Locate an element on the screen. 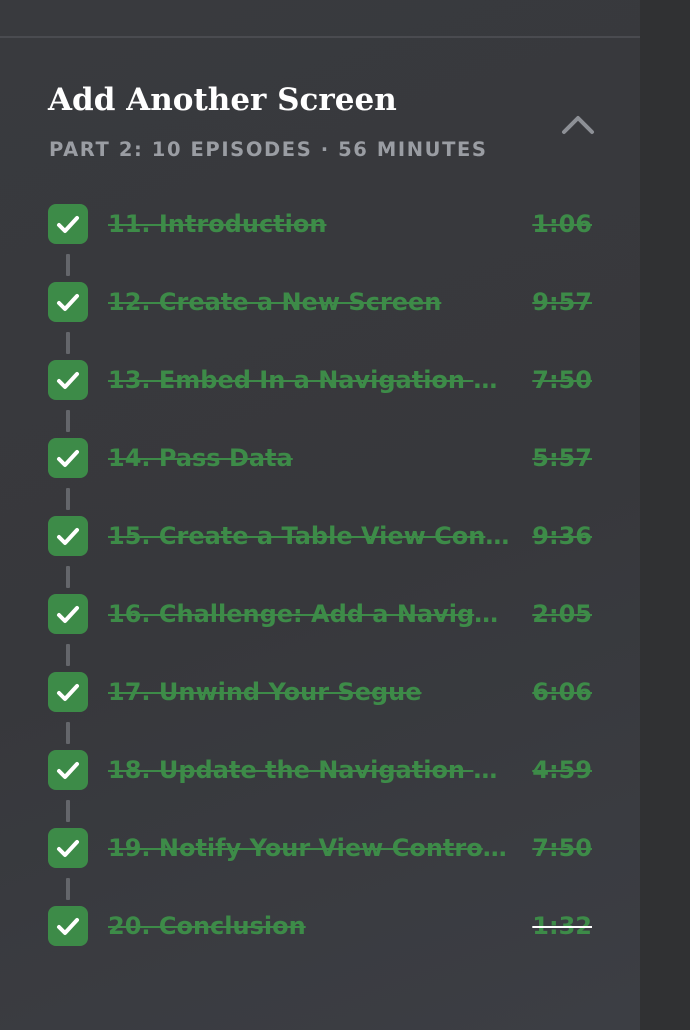  episode-row: 15. Create a Table View Controller 9:36 is located at coordinates (320, 536).